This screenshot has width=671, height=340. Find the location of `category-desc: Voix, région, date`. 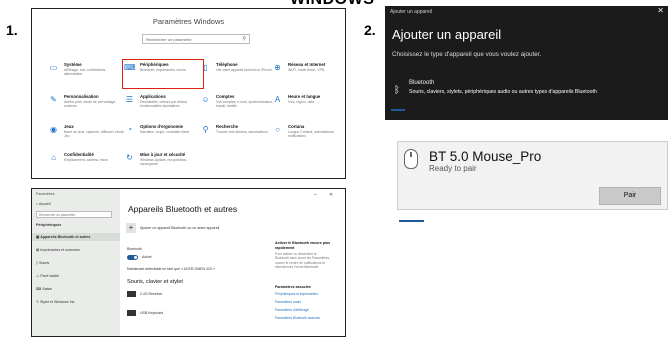

category-desc: Voix, région, date is located at coordinates (301, 102).